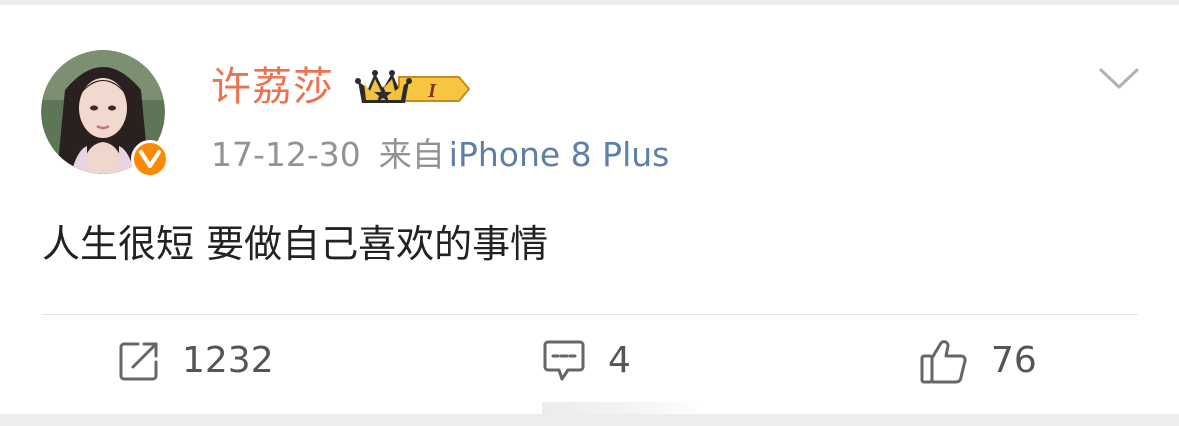  What do you see at coordinates (619, 360) in the screenshot?
I see `comment-count: 4` at bounding box center [619, 360].